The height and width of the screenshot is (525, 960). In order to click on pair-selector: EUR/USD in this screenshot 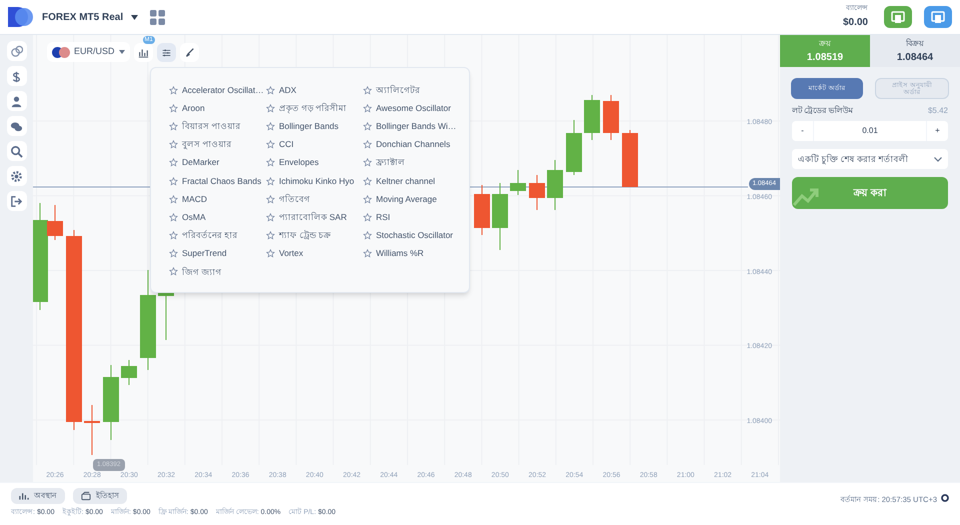, I will do `click(88, 52)`.